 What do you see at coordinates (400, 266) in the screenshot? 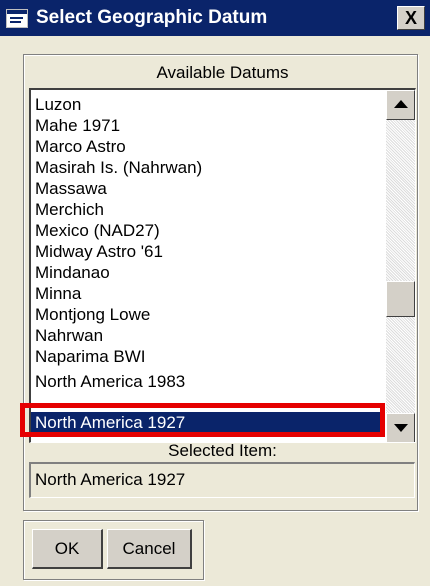
I see `vertical-scrollbar` at bounding box center [400, 266].